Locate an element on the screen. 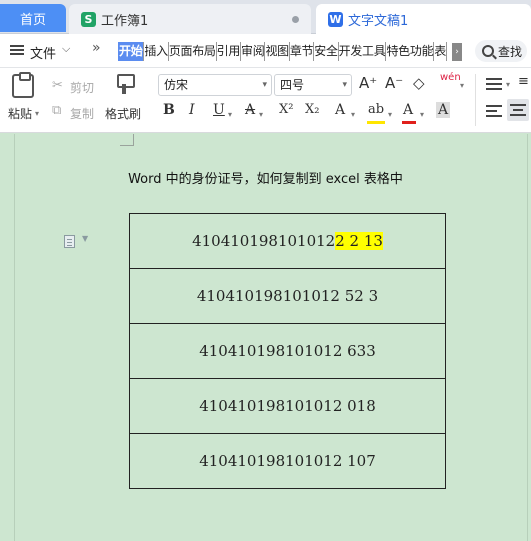 The height and width of the screenshot is (541, 531). scissors-icon: ✂ is located at coordinates (57, 85).